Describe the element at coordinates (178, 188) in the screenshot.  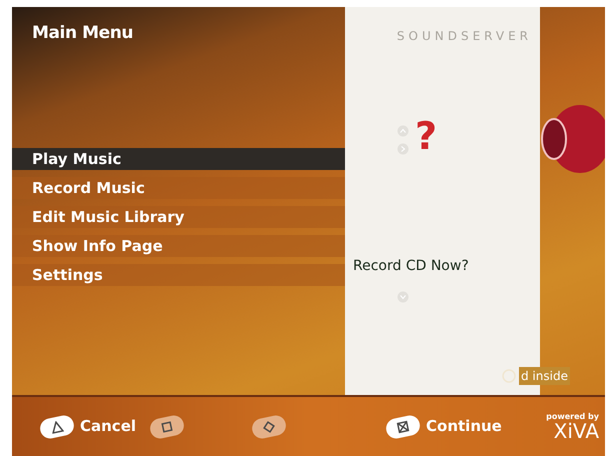
I see `menu-item: Record Music` at that location.